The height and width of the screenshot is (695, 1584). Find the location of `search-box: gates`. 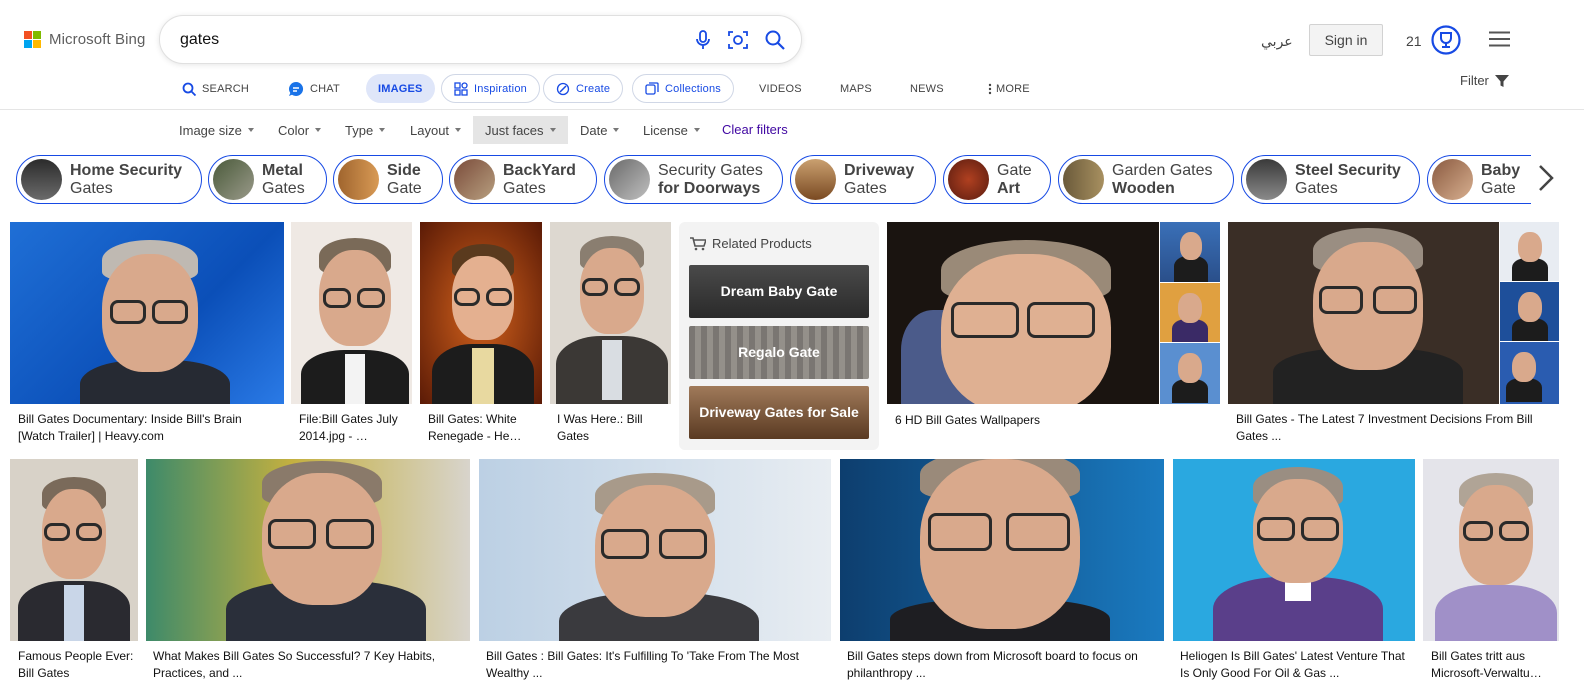

search-box: gates is located at coordinates (480, 39).